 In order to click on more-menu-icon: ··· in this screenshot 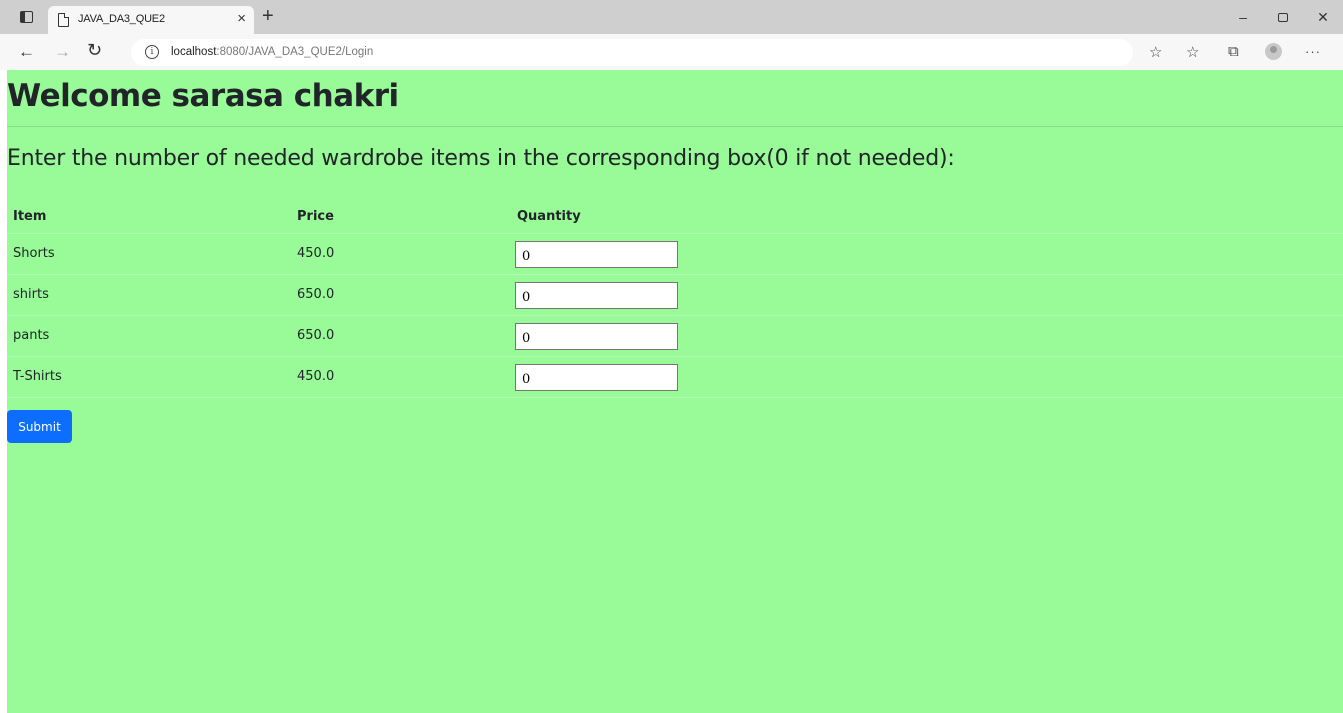, I will do `click(1313, 51)`.